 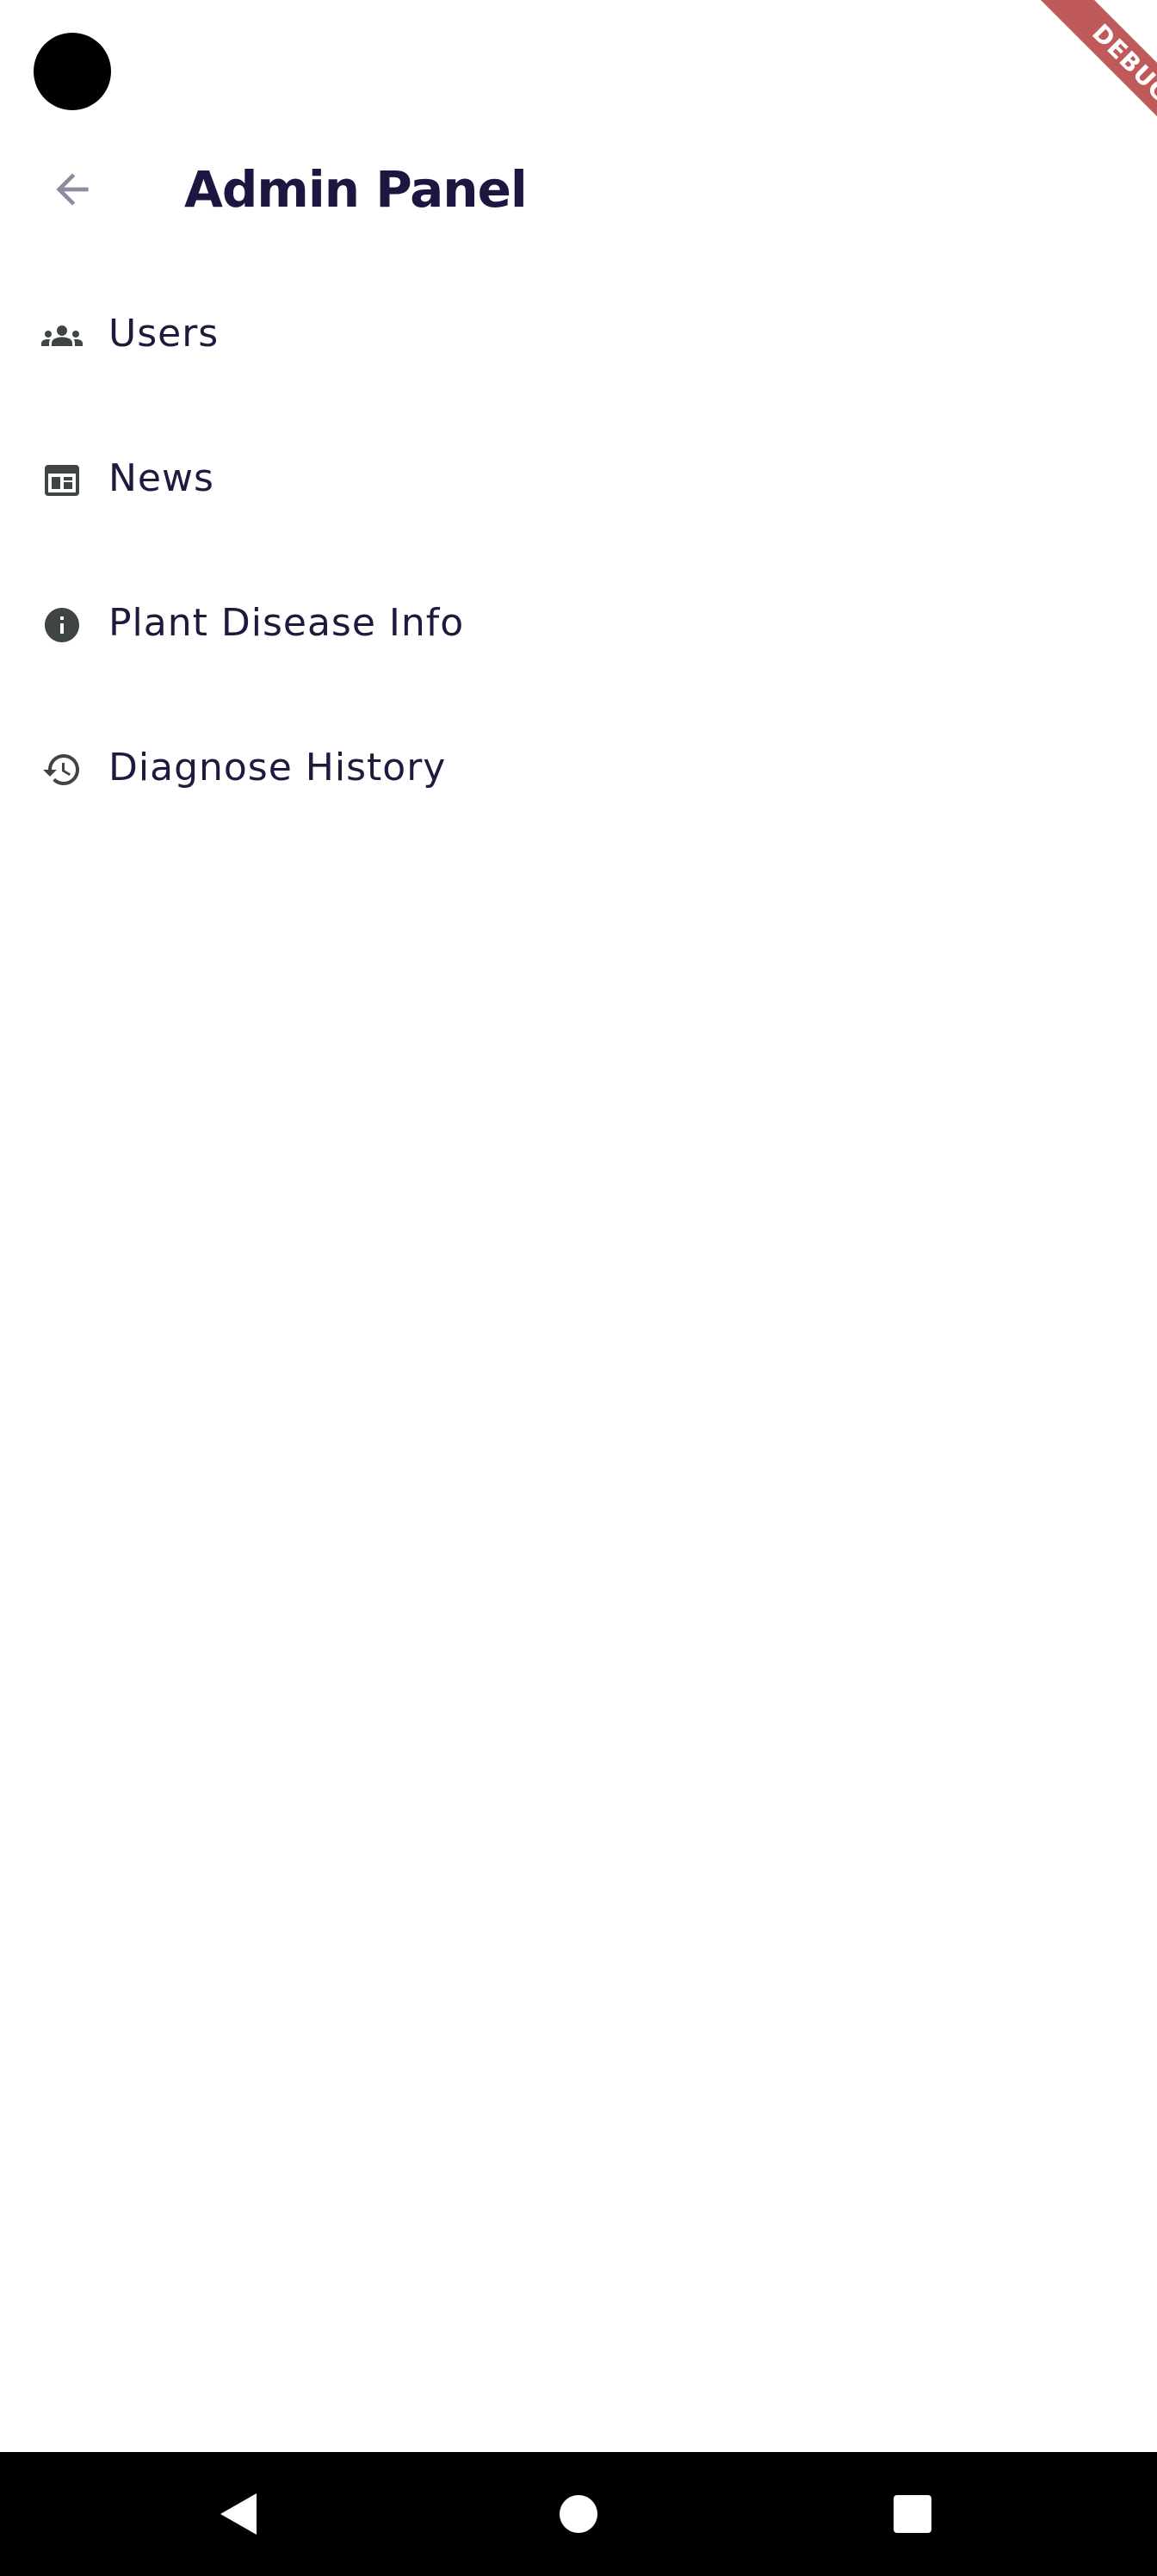 What do you see at coordinates (62, 769) in the screenshot?
I see `history-icon` at bounding box center [62, 769].